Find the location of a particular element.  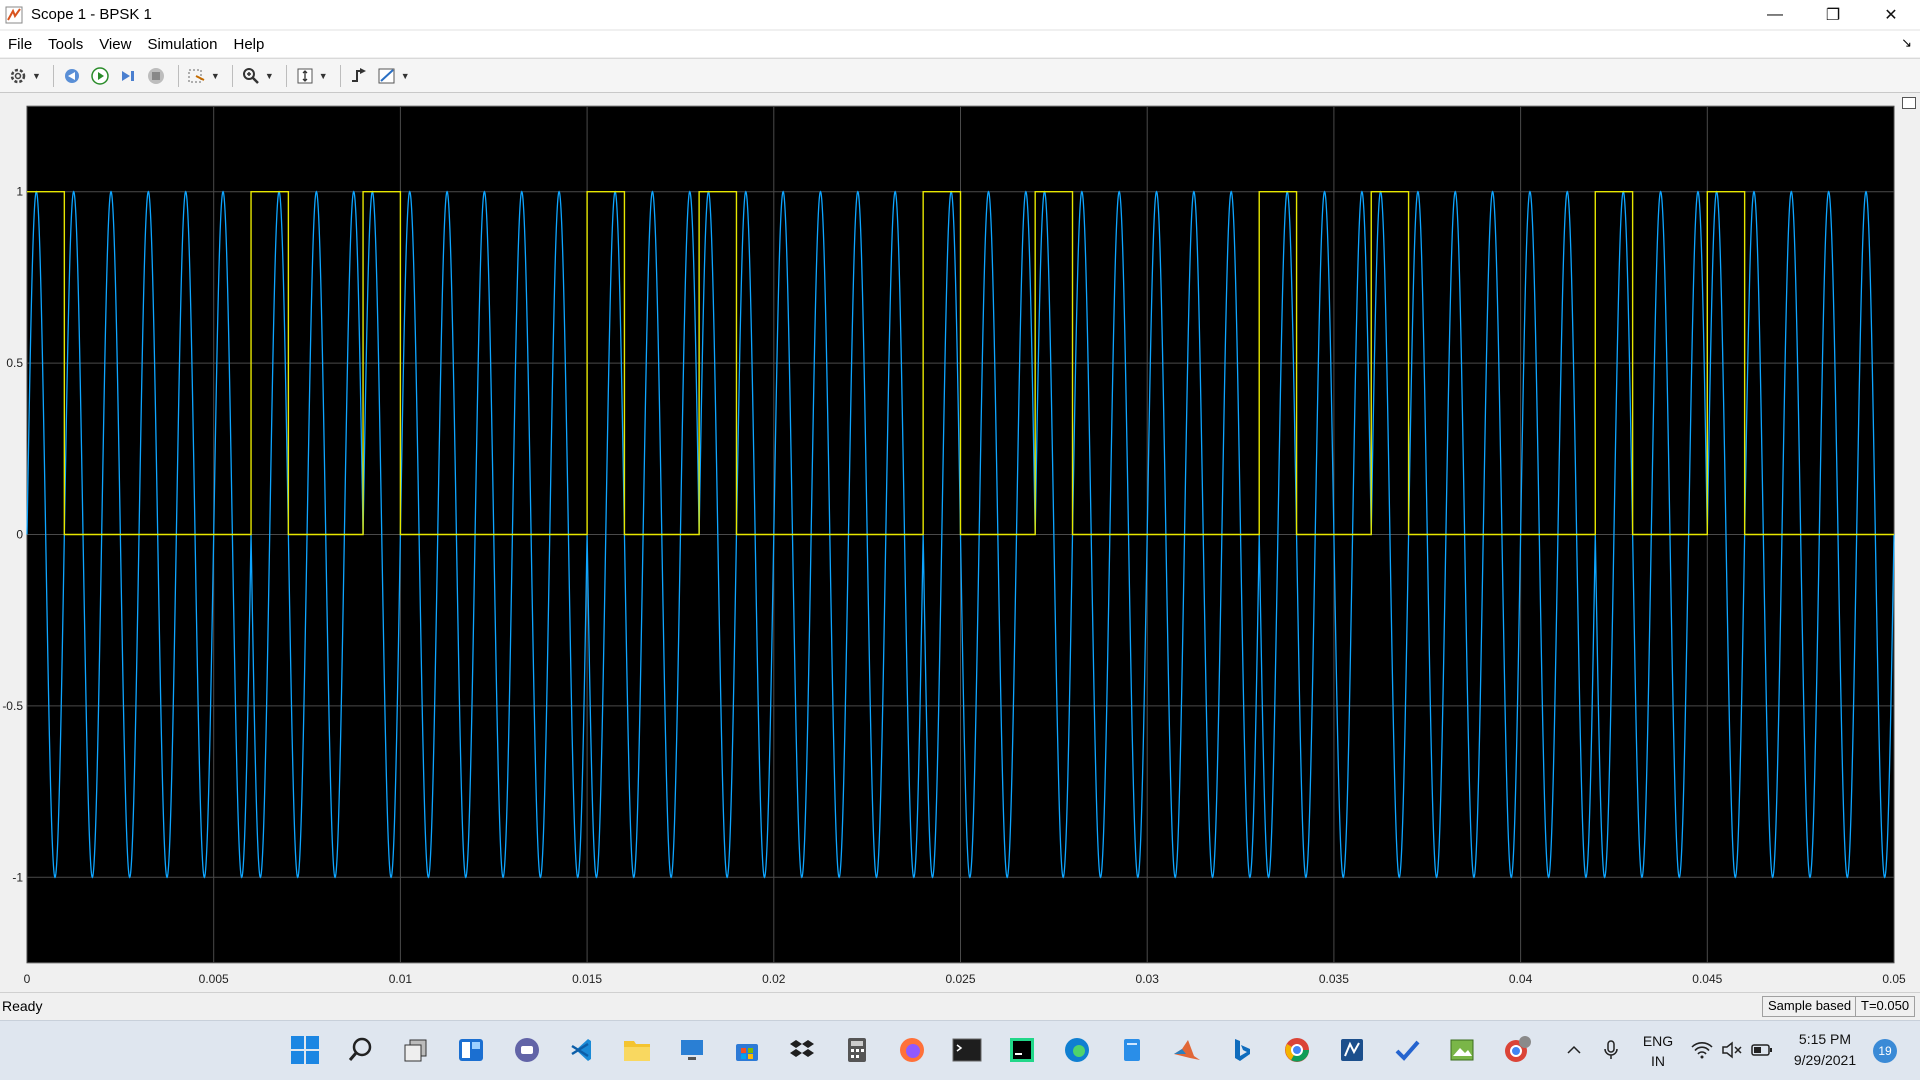

photos-icon is located at coordinates (1462, 1050).